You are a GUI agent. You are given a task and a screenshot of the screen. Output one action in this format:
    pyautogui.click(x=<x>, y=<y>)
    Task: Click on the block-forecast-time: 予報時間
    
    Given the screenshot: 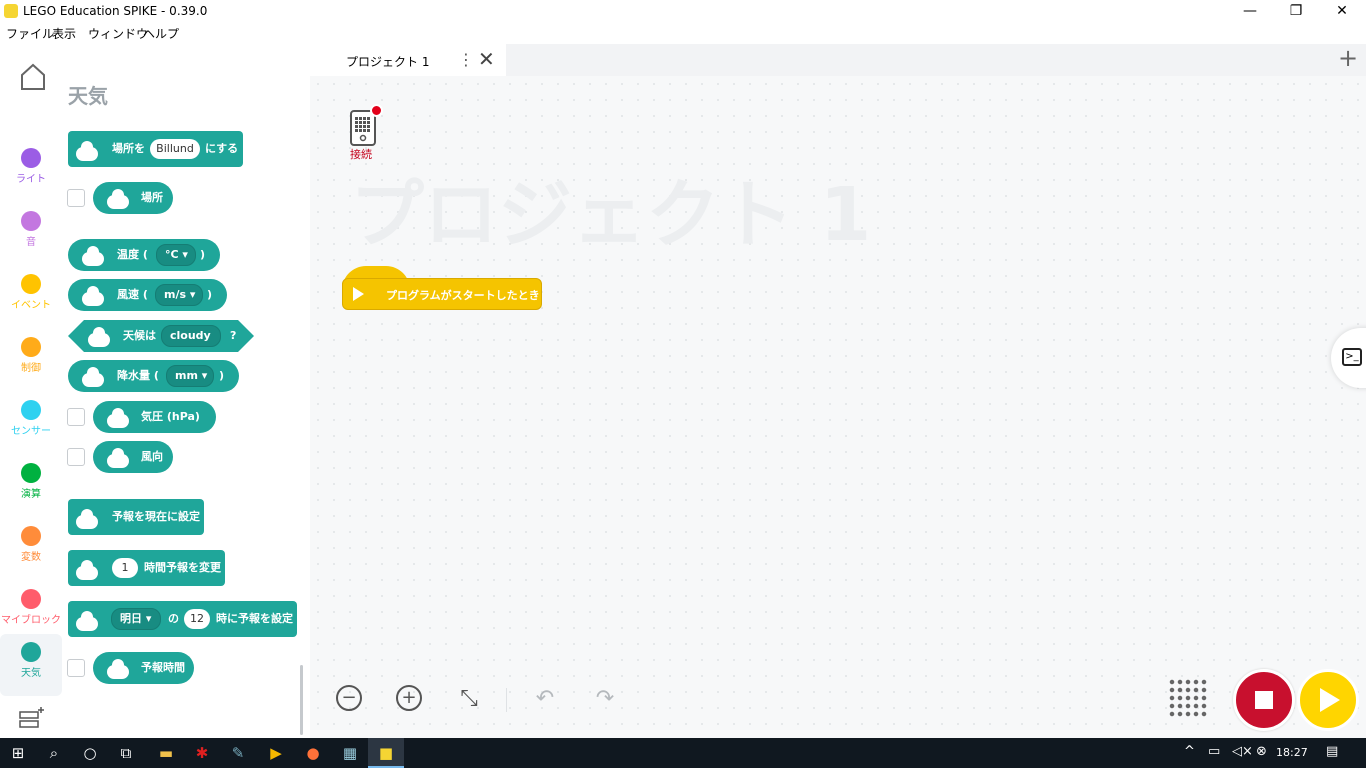 What is the action you would take?
    pyautogui.click(x=143, y=668)
    